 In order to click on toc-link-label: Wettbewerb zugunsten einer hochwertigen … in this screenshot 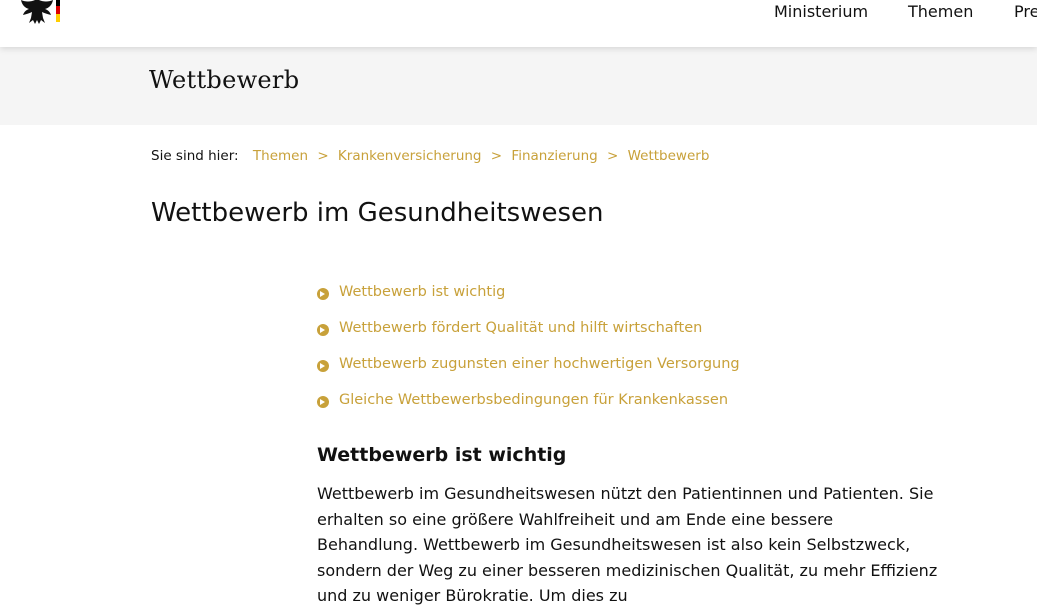, I will do `click(539, 364)`.